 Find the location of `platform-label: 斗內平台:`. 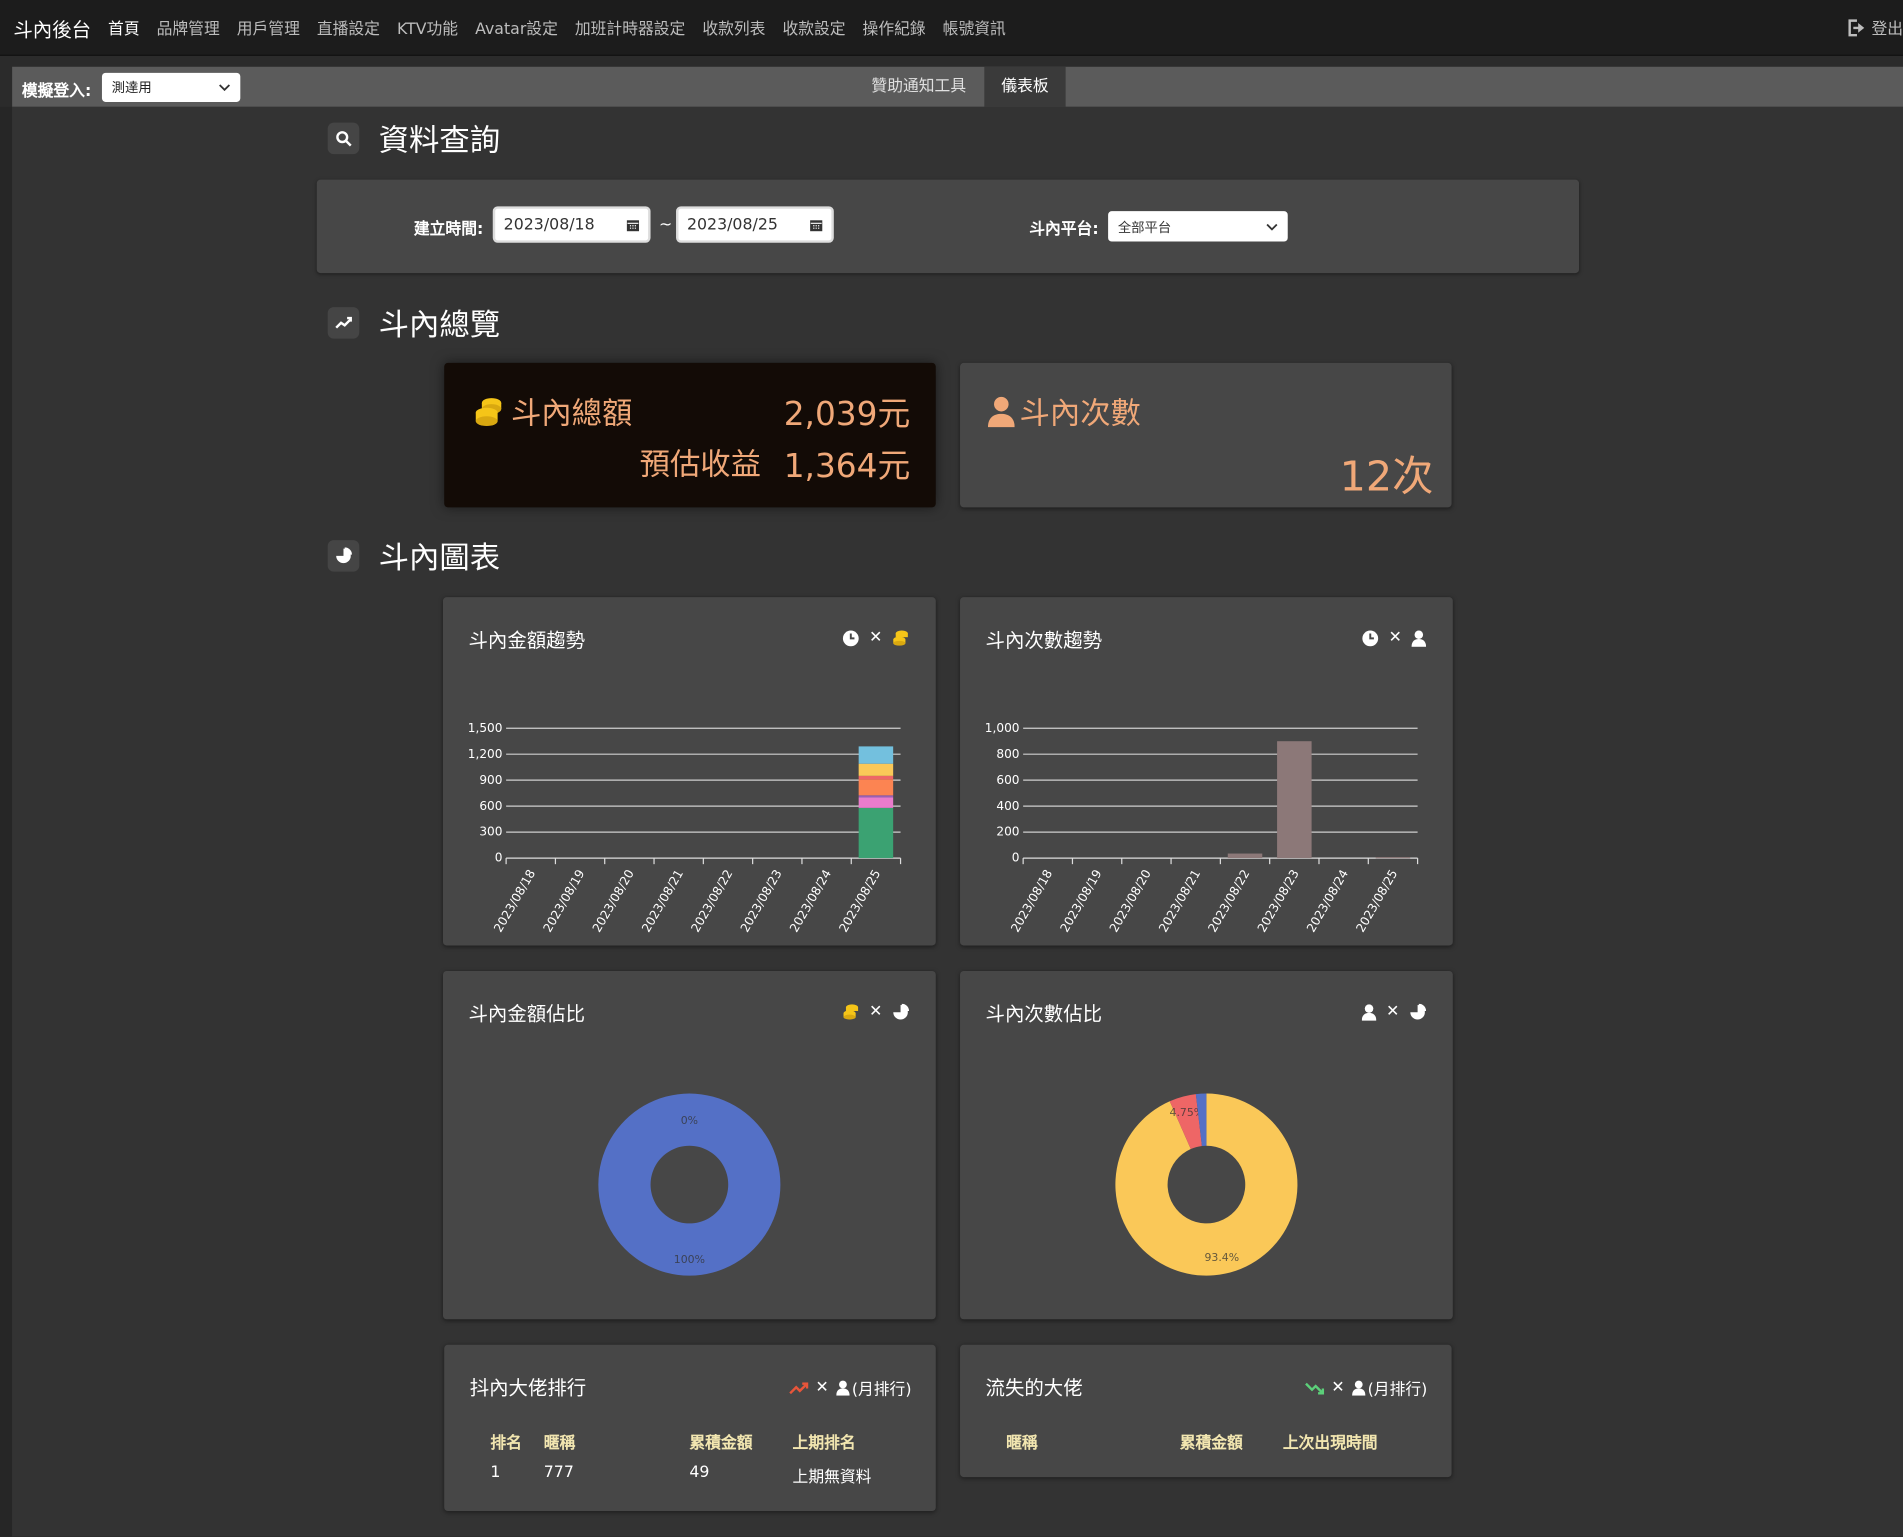

platform-label: 斗內平台: is located at coordinates (1064, 230).